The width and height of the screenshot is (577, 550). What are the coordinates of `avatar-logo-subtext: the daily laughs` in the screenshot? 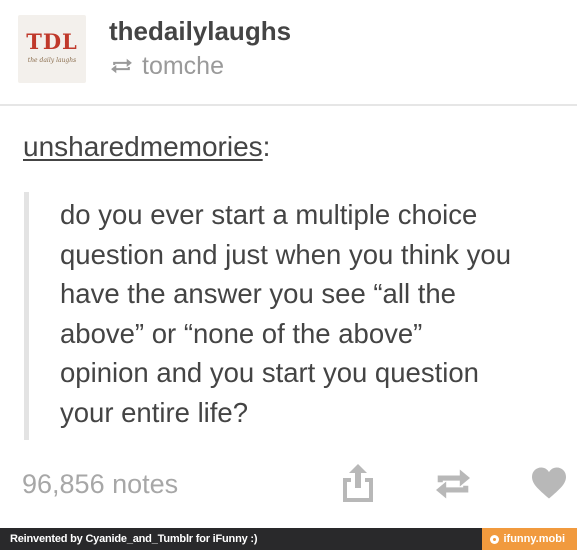 It's located at (52, 60).